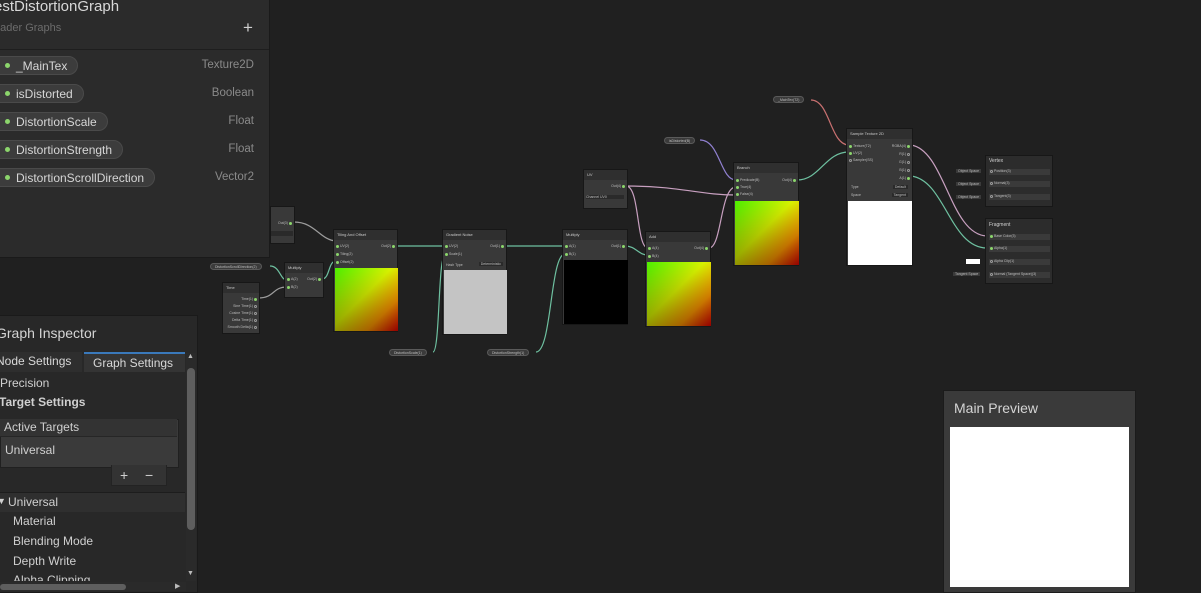 Image resolution: width=1201 pixels, height=593 pixels. Describe the element at coordinates (245, 306) in the screenshot. I see `port-out: Sine Time(1)` at that location.